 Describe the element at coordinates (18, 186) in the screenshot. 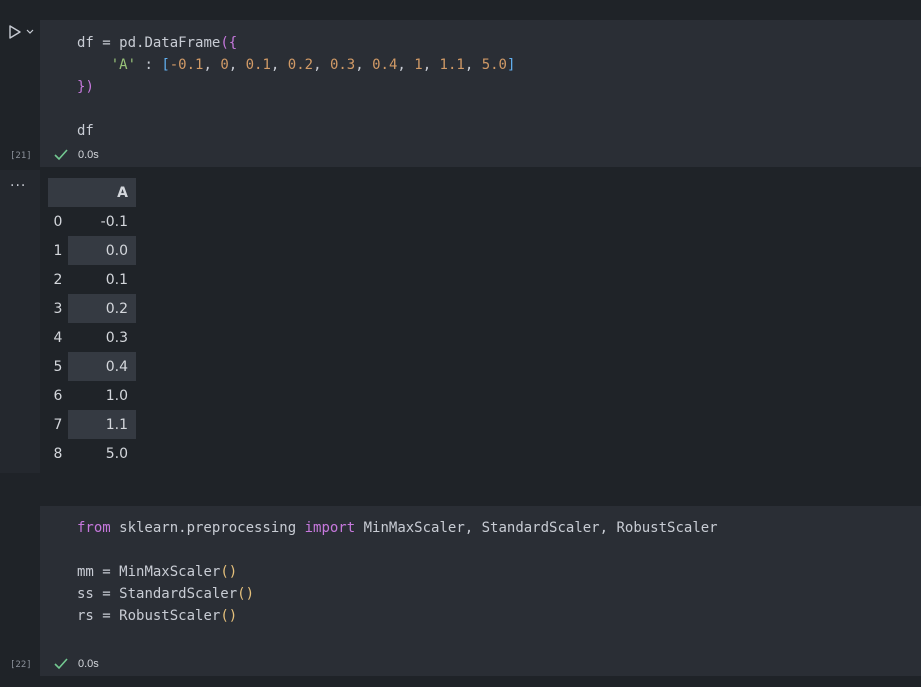

I see `ellipsis-icon: ···` at that location.